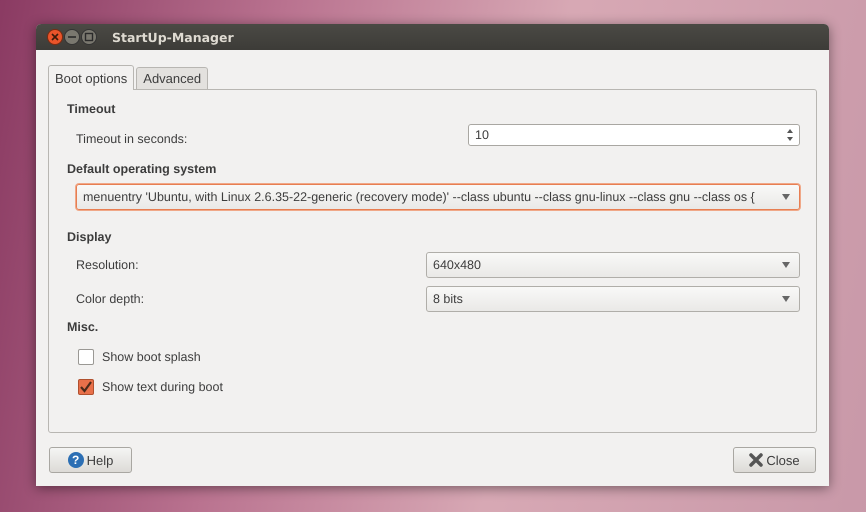 The image size is (866, 512). Describe the element at coordinates (634, 135) in the screenshot. I see `spin-field: 10` at that location.